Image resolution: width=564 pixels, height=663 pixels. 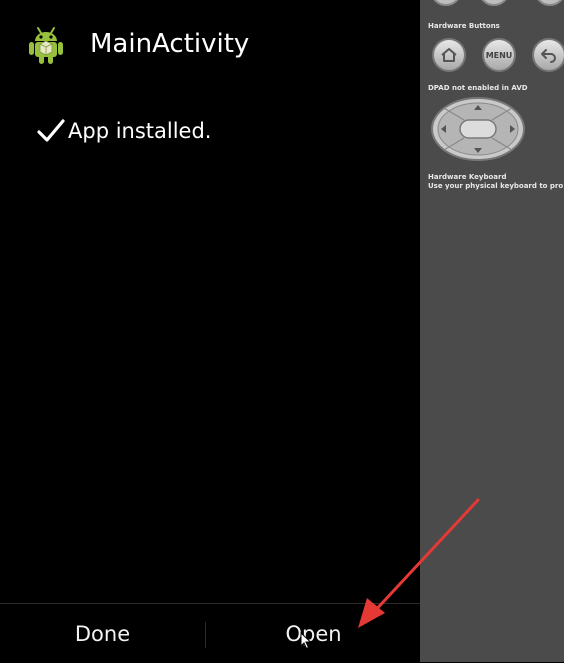 What do you see at coordinates (170, 44) in the screenshot?
I see `page-title: MainActivity` at bounding box center [170, 44].